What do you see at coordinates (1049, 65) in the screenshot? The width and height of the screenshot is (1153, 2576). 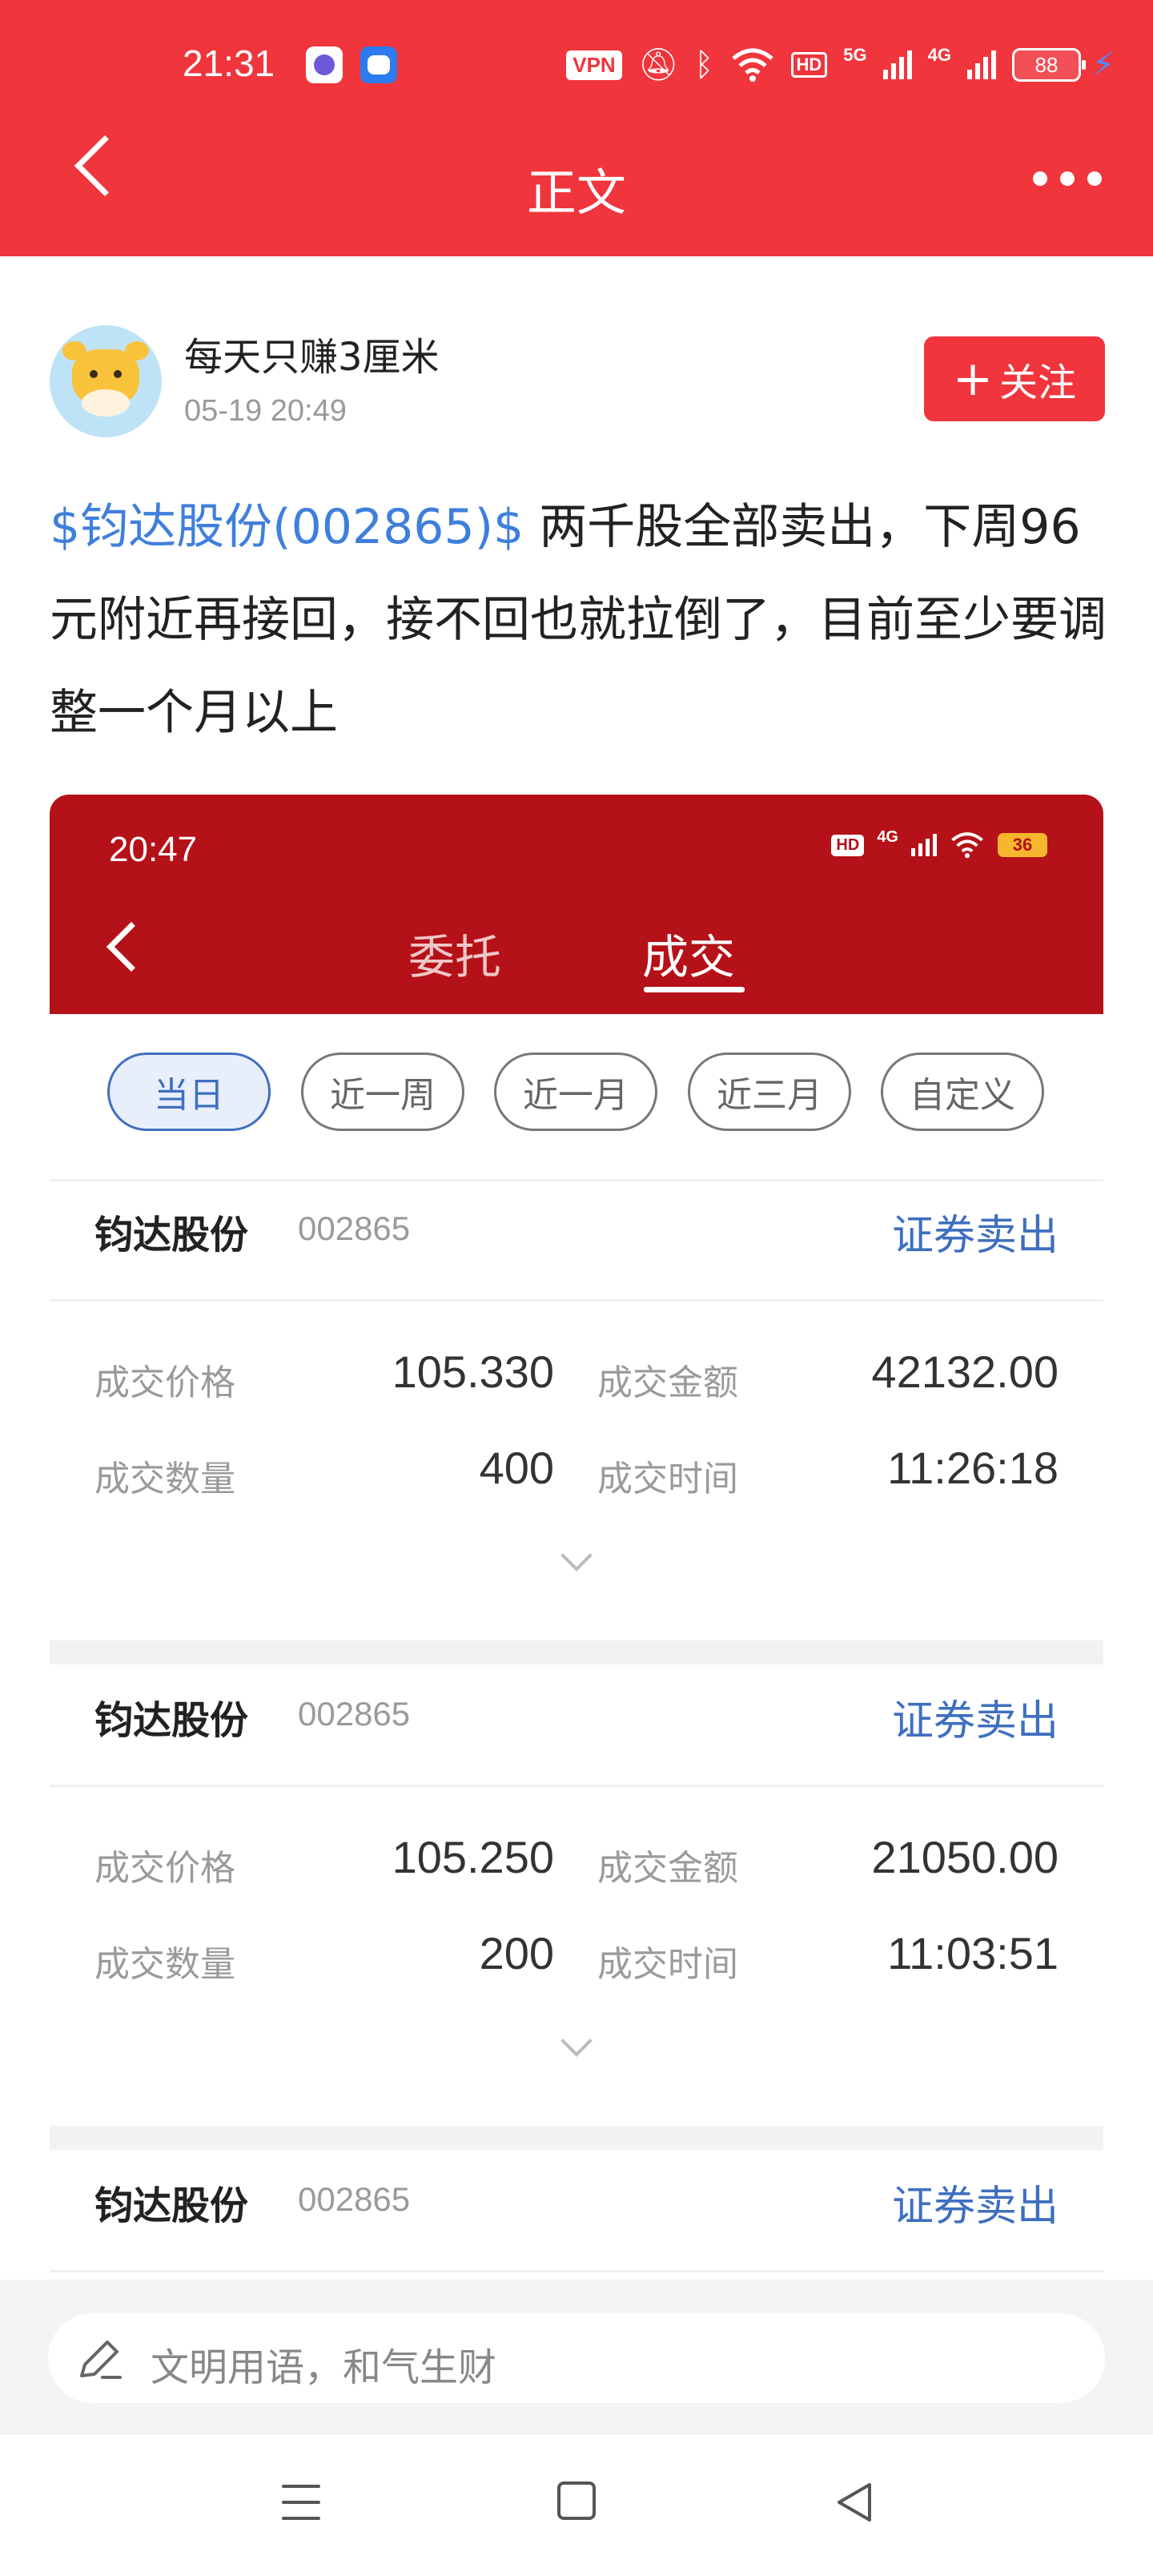 I see `battery-icon: 88` at bounding box center [1049, 65].